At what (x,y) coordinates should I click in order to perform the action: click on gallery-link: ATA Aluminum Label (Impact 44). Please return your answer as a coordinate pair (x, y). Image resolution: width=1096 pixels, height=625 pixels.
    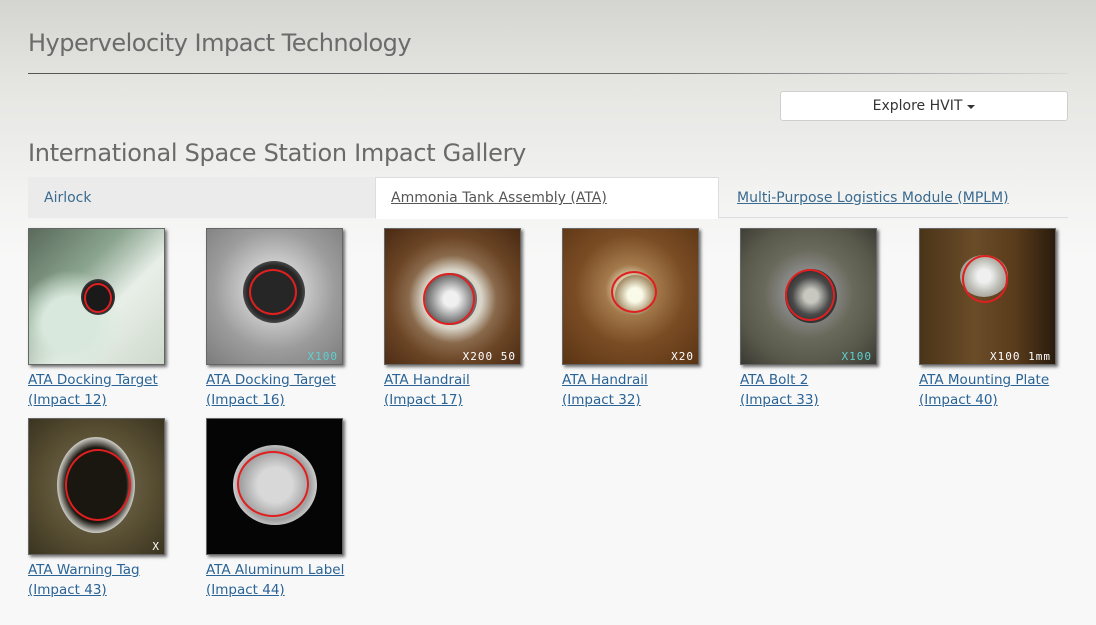
    Looking at the image, I should click on (286, 580).